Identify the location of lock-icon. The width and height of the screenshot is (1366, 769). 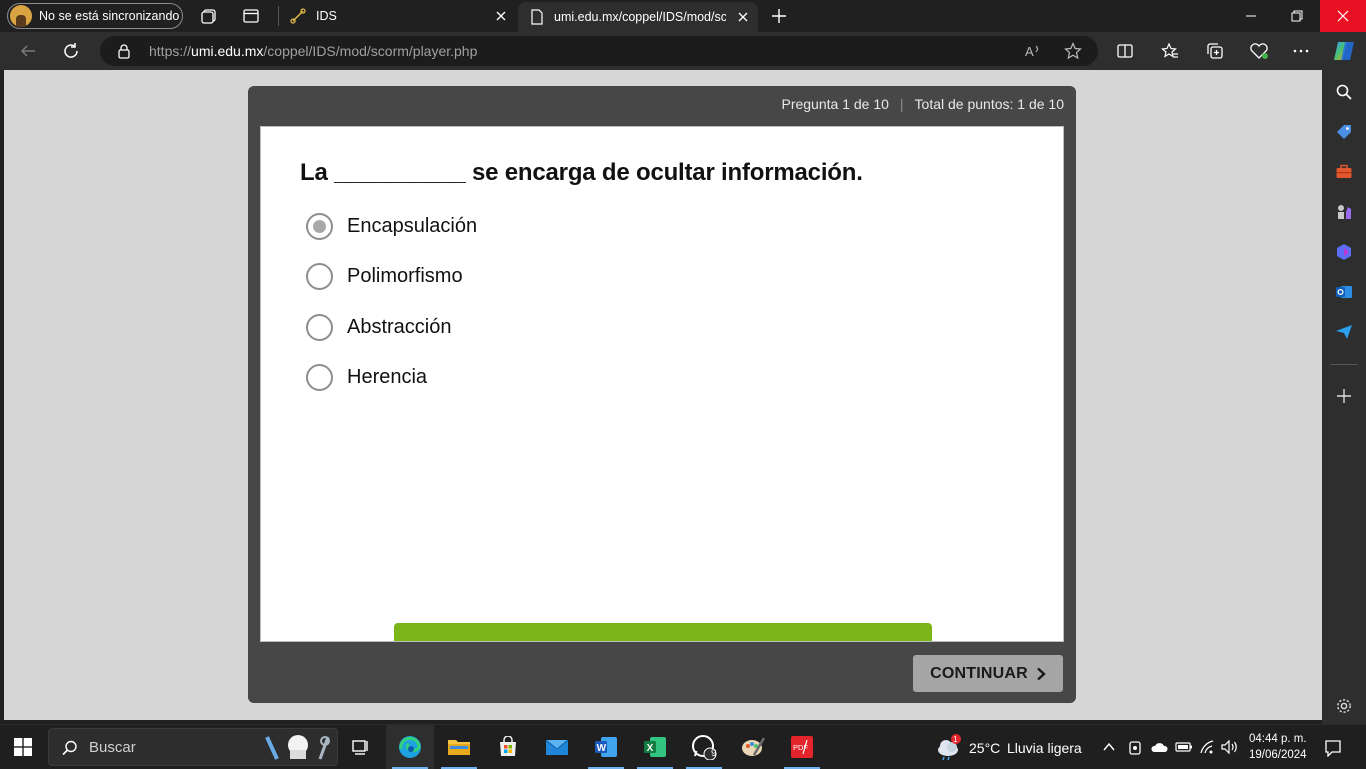
(124, 51).